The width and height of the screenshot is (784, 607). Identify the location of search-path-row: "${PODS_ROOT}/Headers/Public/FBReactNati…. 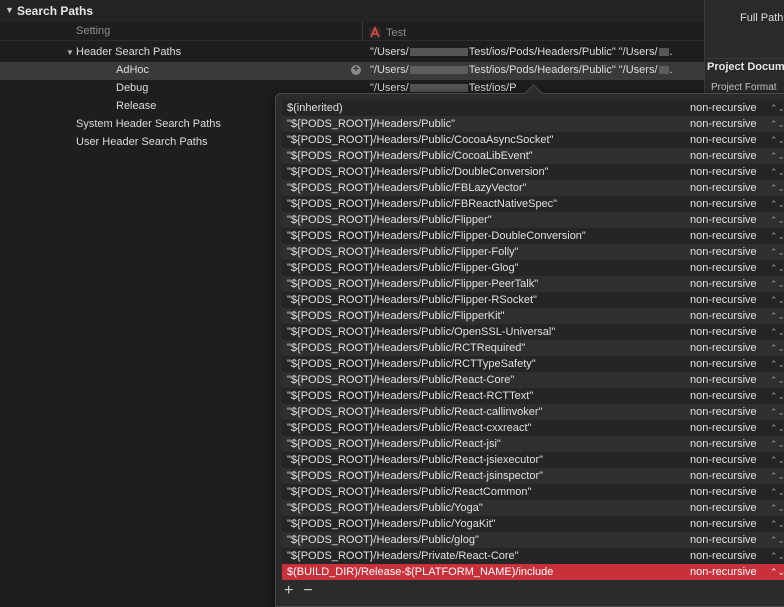
(533, 204).